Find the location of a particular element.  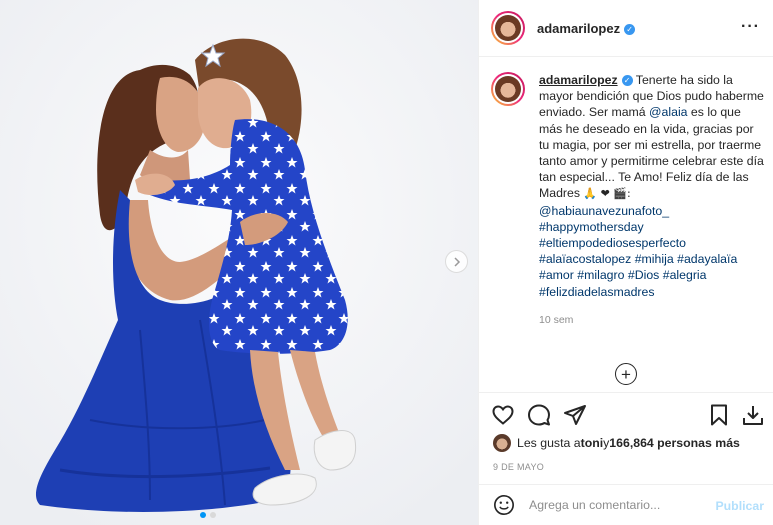

liker-username: toni is located at coordinates (592, 443).